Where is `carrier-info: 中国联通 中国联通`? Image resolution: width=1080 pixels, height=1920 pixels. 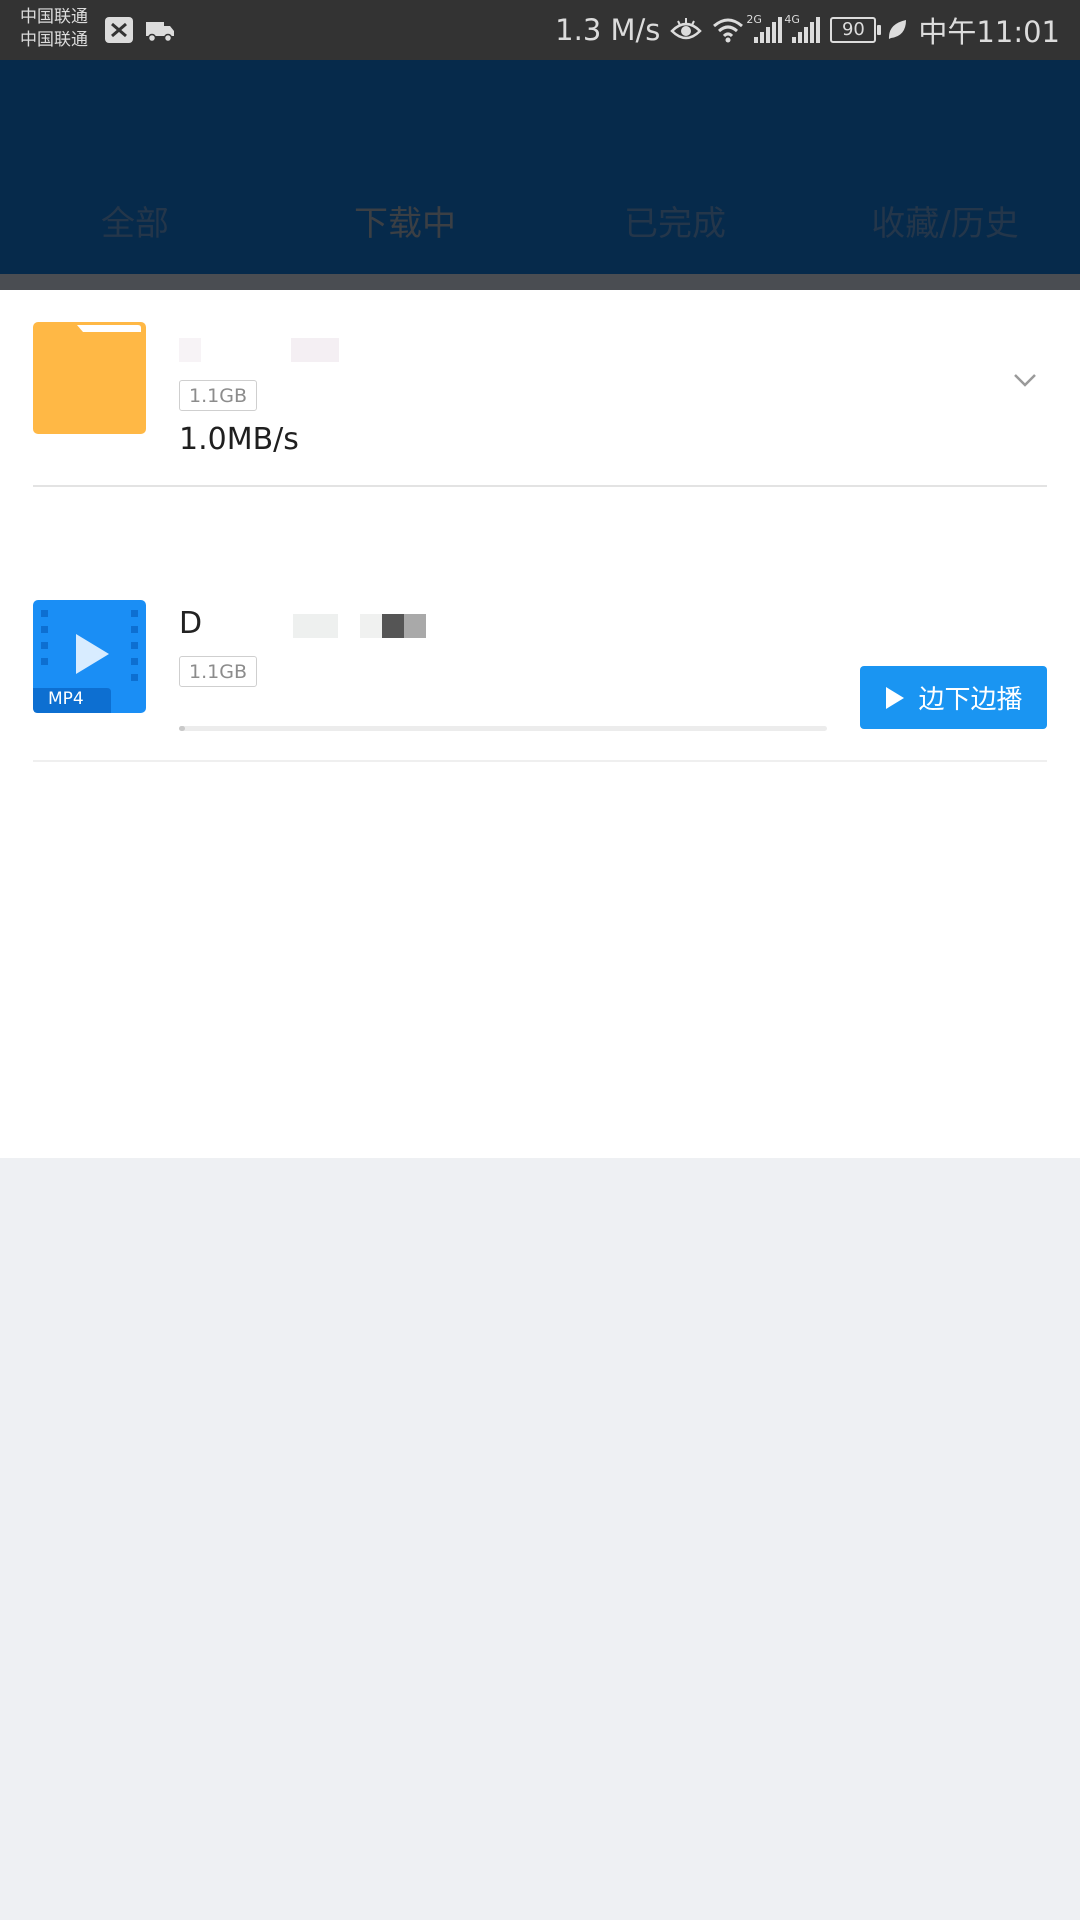
carrier-info: 中国联通 中国联通 is located at coordinates (54, 29).